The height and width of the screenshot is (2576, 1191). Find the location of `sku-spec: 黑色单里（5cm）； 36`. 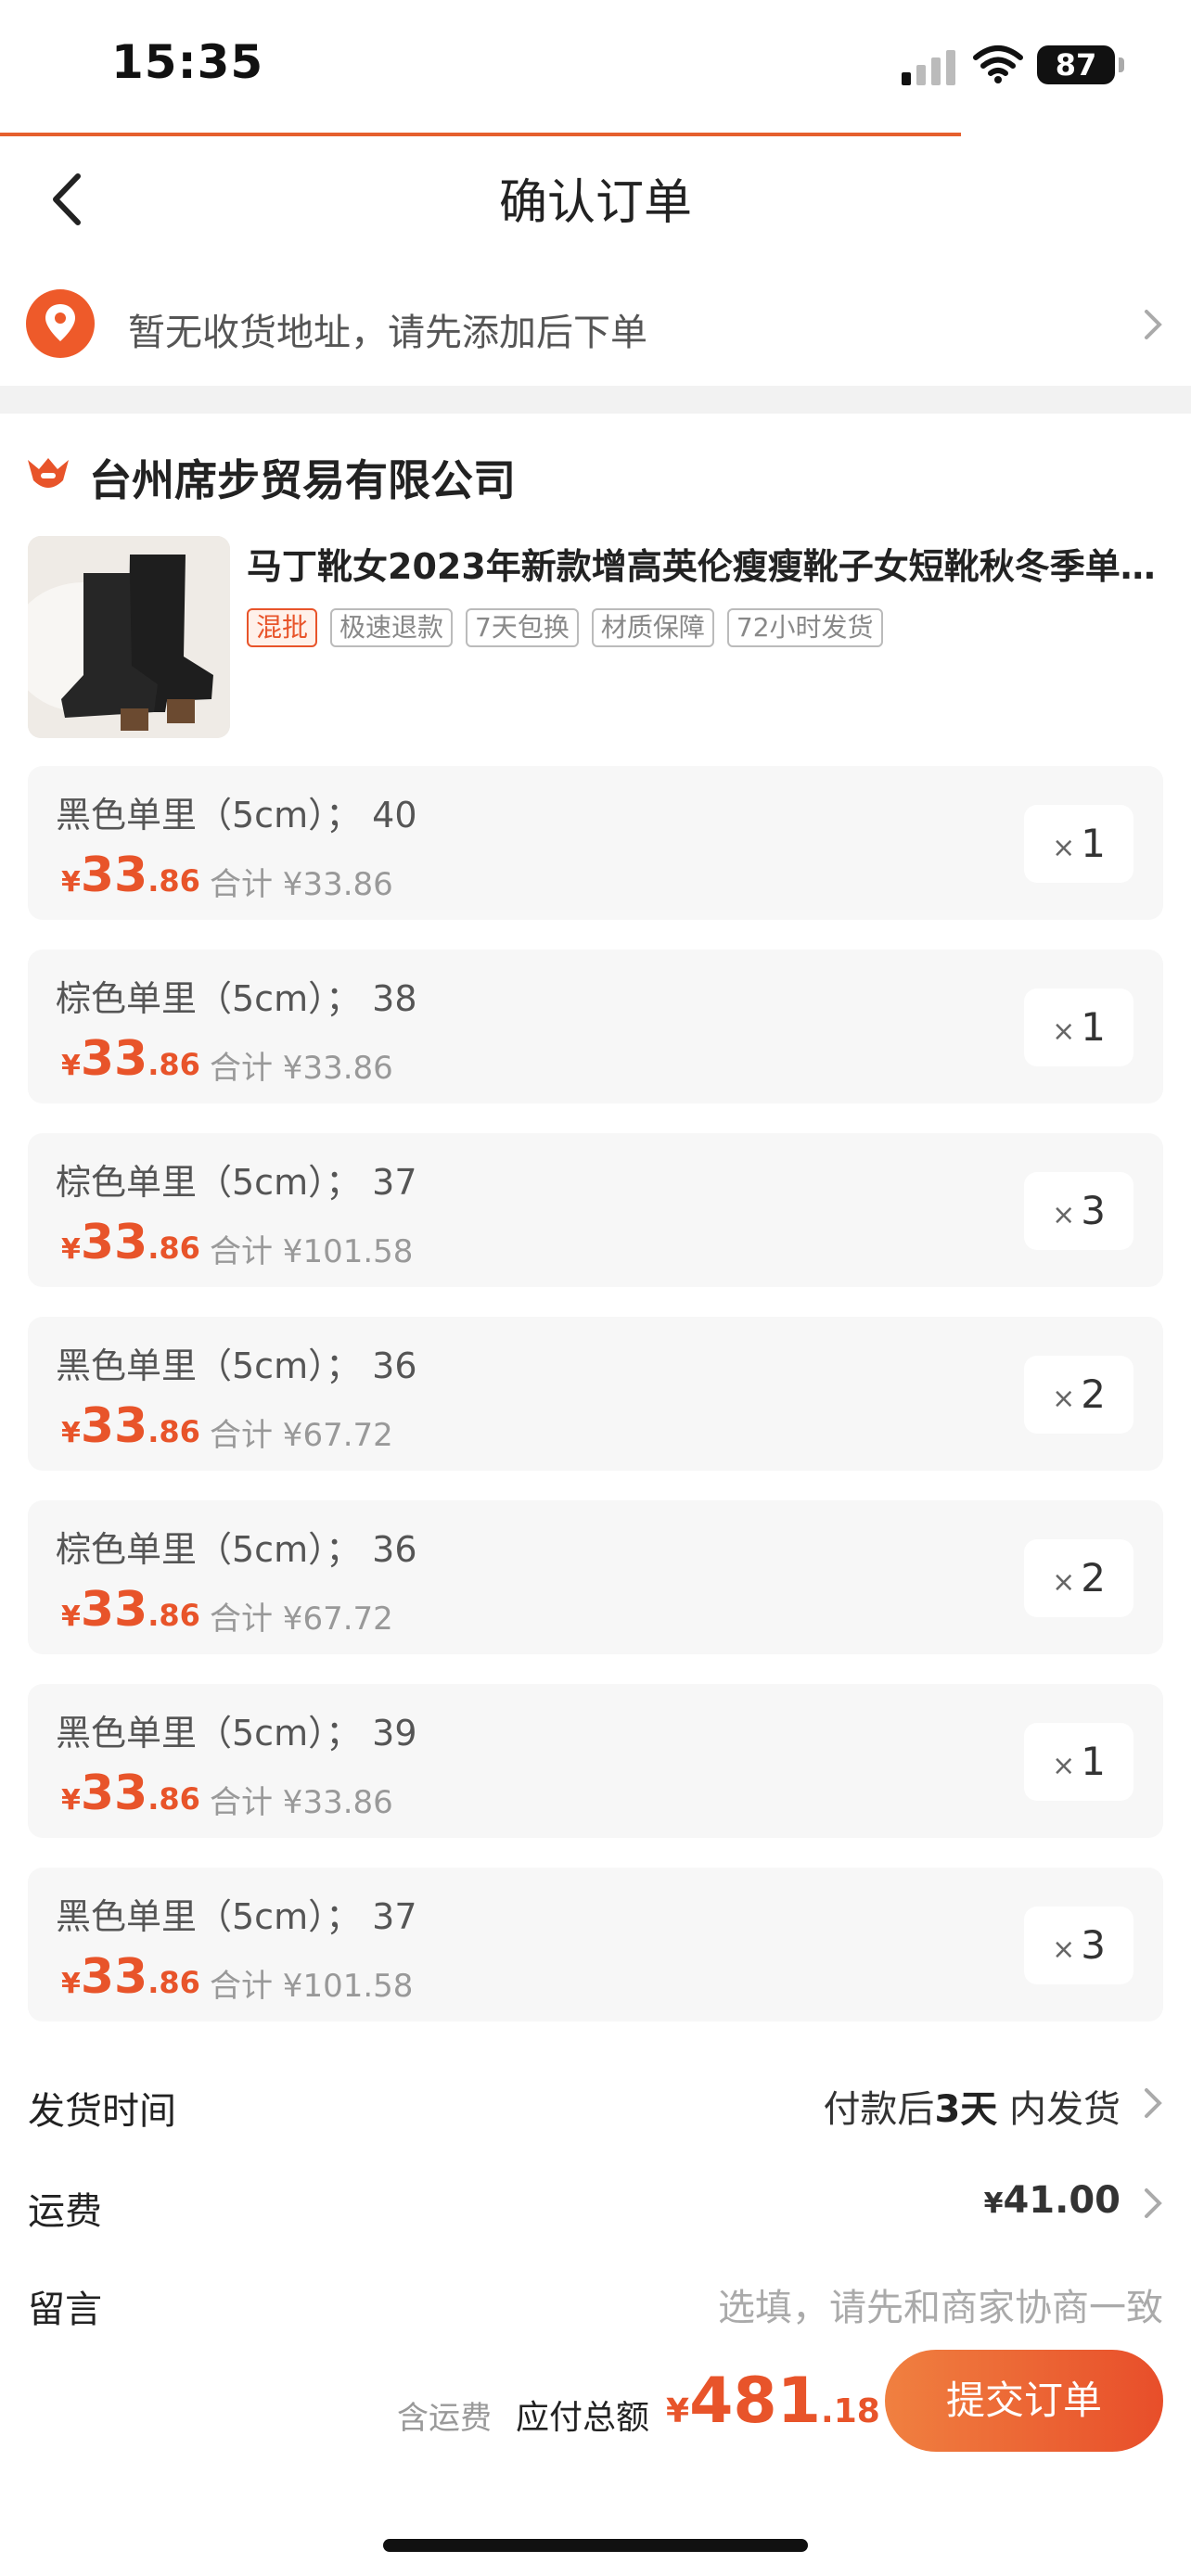

sku-spec: 黑色单里（5cm）； 36 is located at coordinates (236, 1365).